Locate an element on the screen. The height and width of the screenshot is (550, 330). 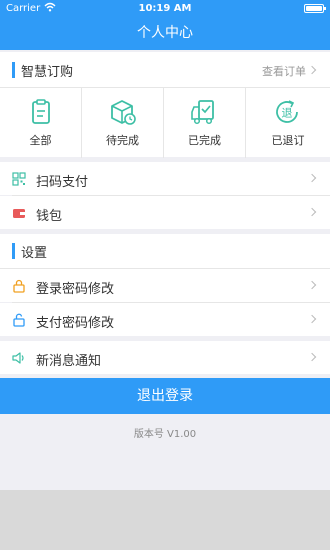
qr-code-icon is located at coordinates (19, 179).